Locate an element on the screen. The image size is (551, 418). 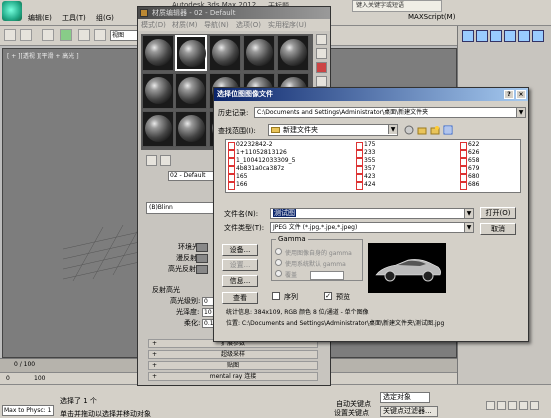
prev-frame-icon is located at coordinates (501, 405).